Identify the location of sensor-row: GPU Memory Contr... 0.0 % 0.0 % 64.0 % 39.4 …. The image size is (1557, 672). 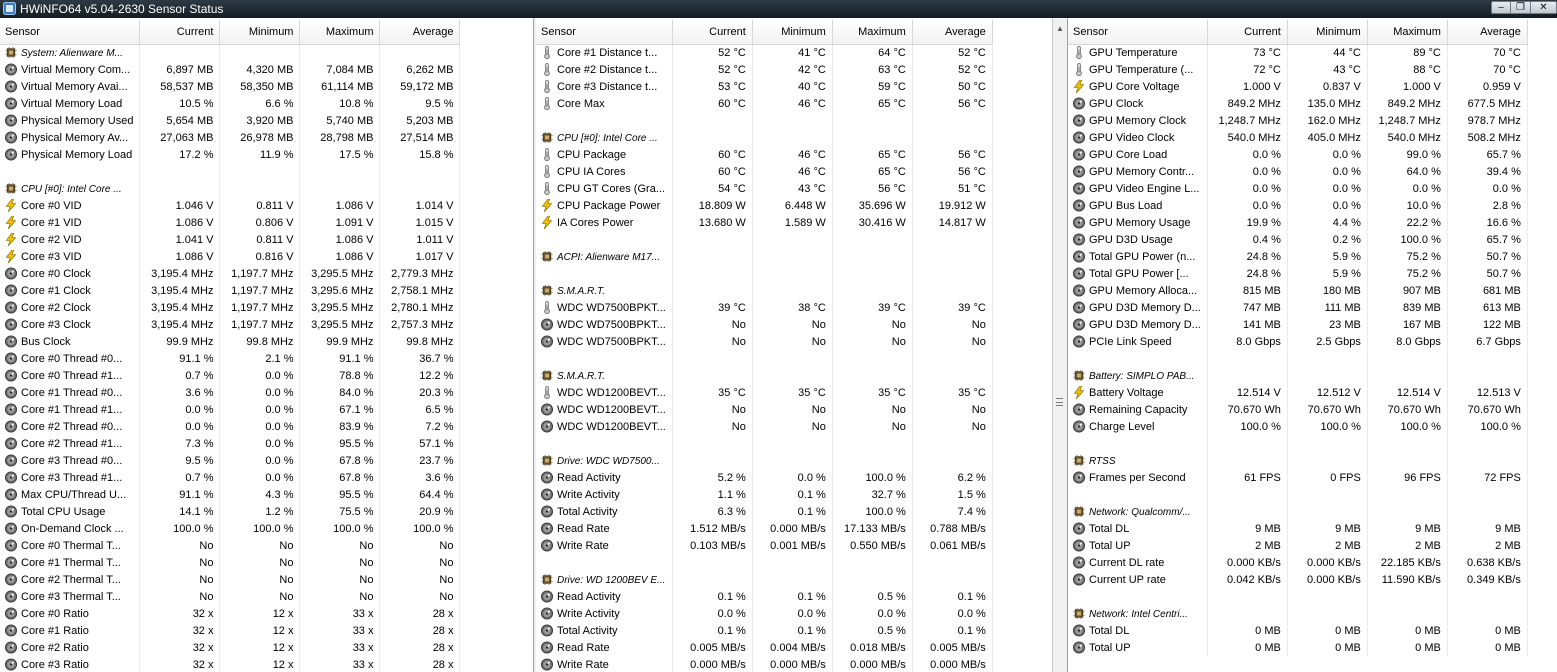
(1298, 171).